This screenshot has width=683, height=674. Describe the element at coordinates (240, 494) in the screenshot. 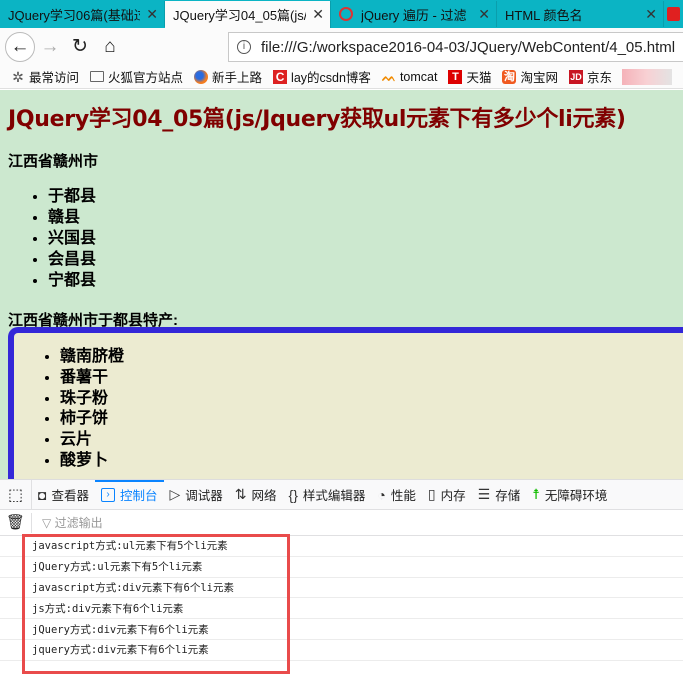

I see `network-icon: ⇅` at that location.